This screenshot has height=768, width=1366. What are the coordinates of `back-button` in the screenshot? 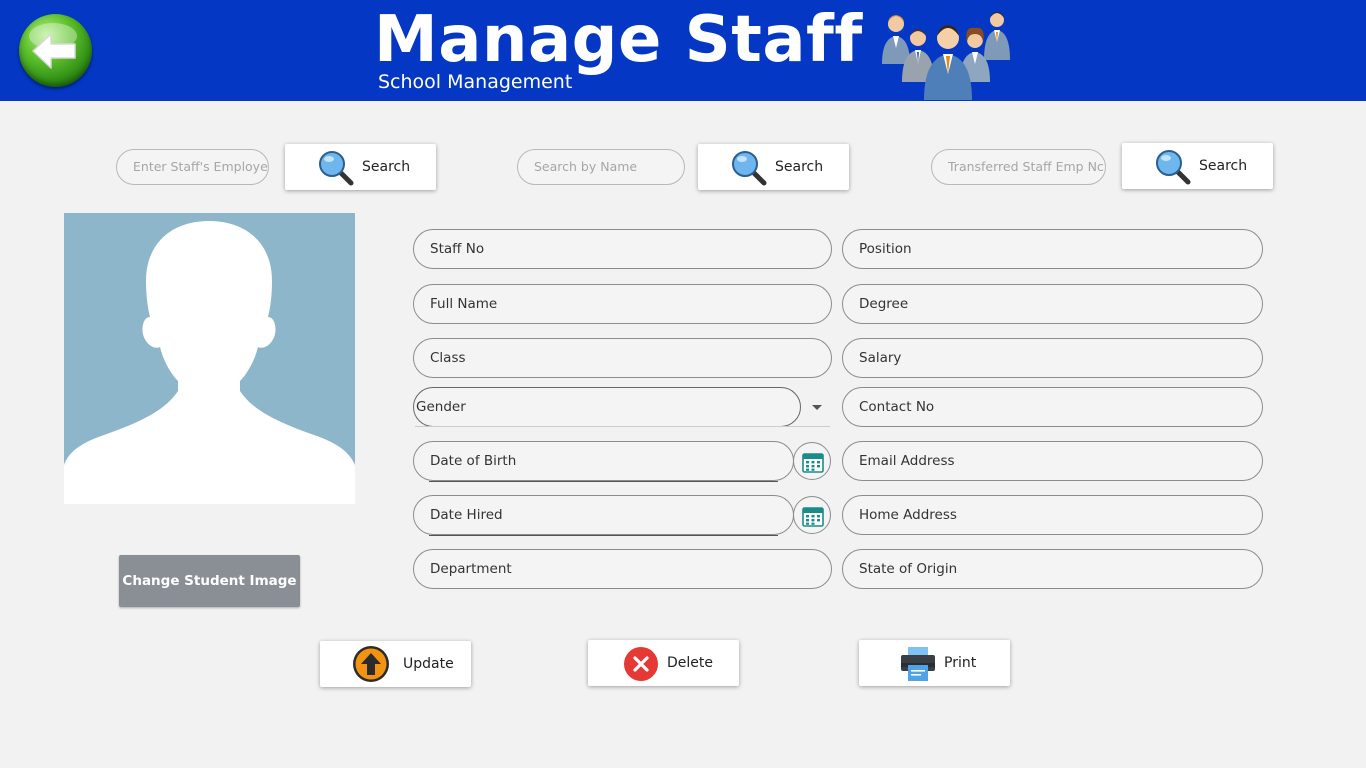 It's located at (55, 50).